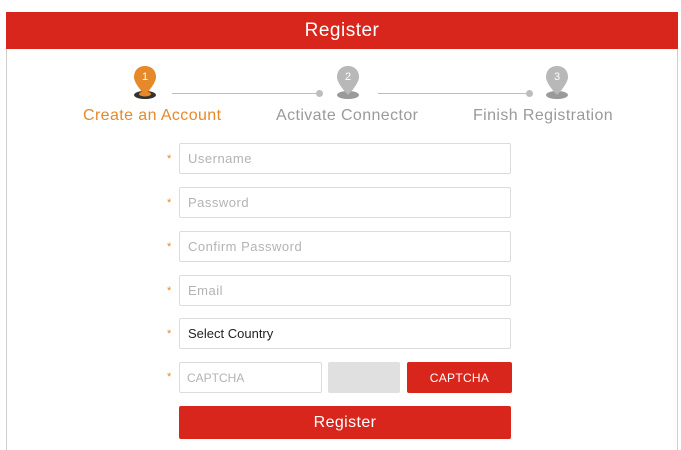 The height and width of the screenshot is (450, 681). I want to click on password-input, so click(345, 202).